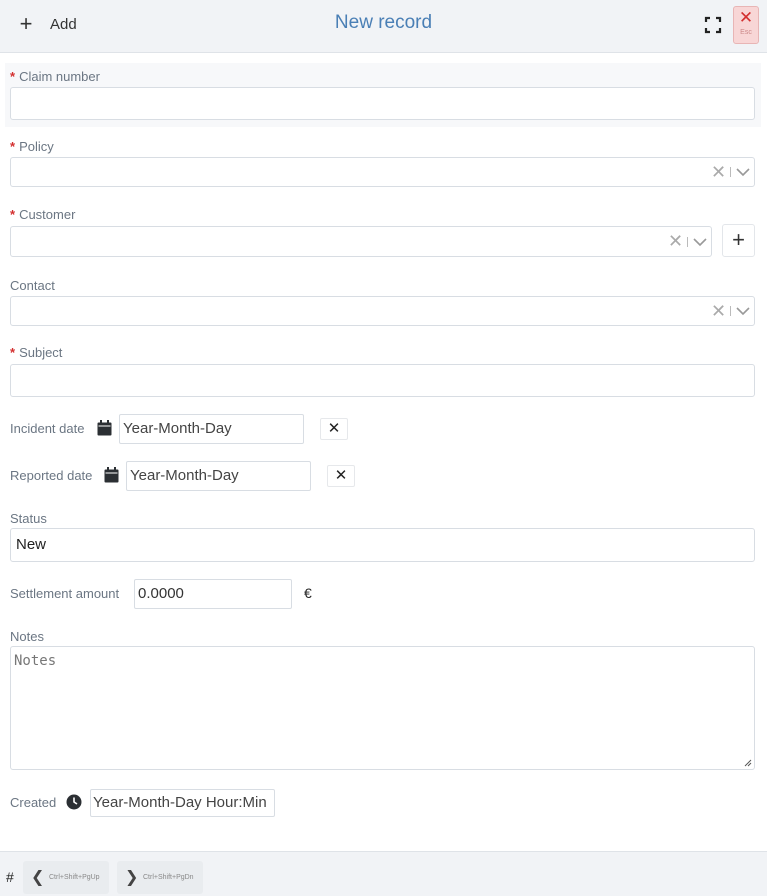  Describe the element at coordinates (74, 802) in the screenshot. I see `clock-icon` at that location.